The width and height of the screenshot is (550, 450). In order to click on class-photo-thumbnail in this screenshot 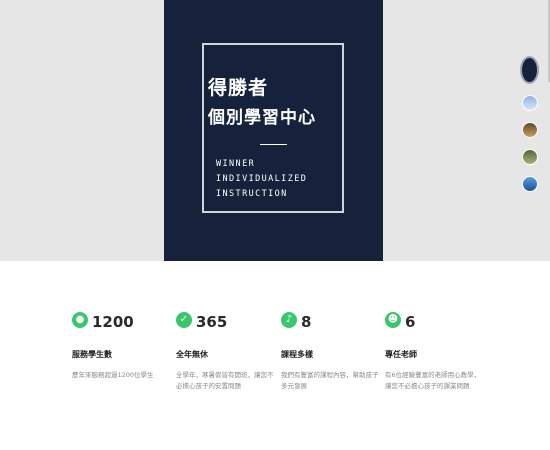, I will do `click(530, 130)`.